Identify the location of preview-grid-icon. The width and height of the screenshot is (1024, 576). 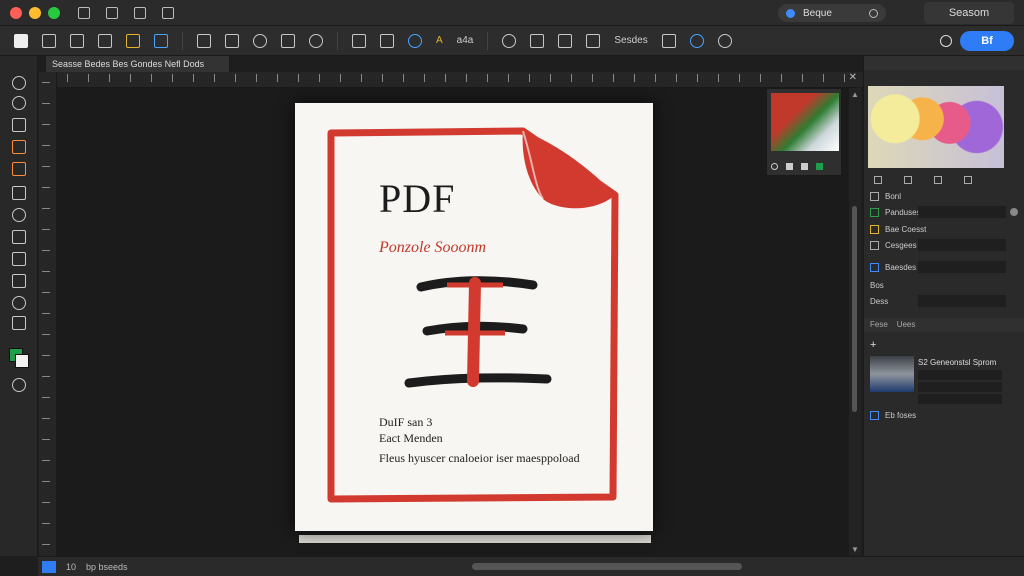
(938, 180).